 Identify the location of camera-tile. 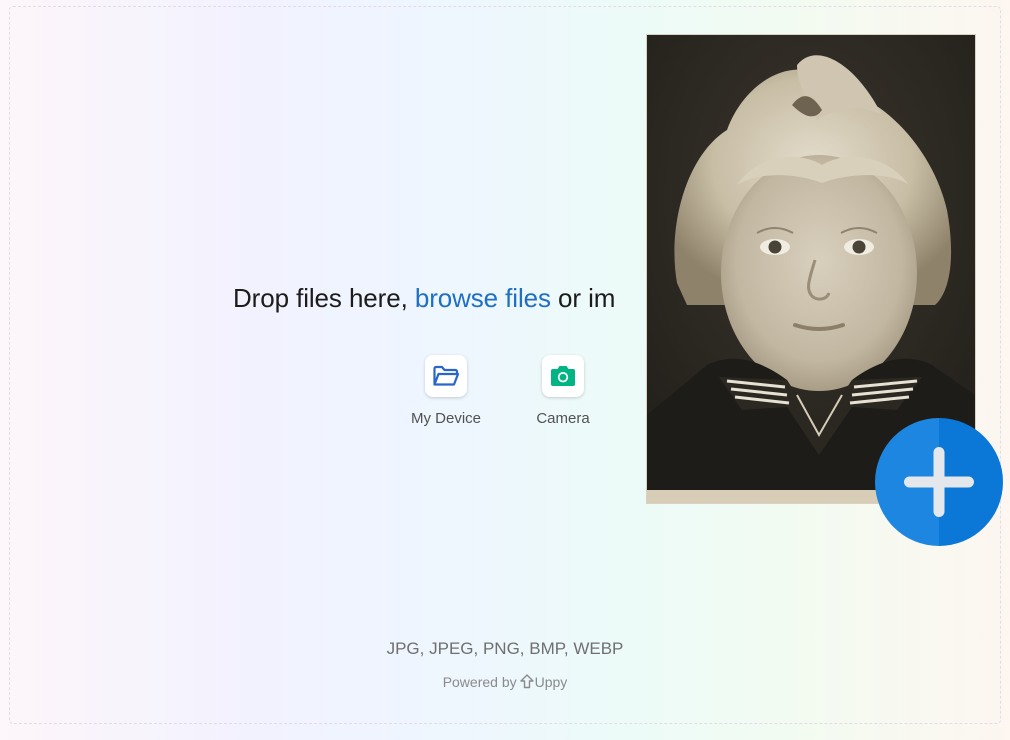
(563, 376).